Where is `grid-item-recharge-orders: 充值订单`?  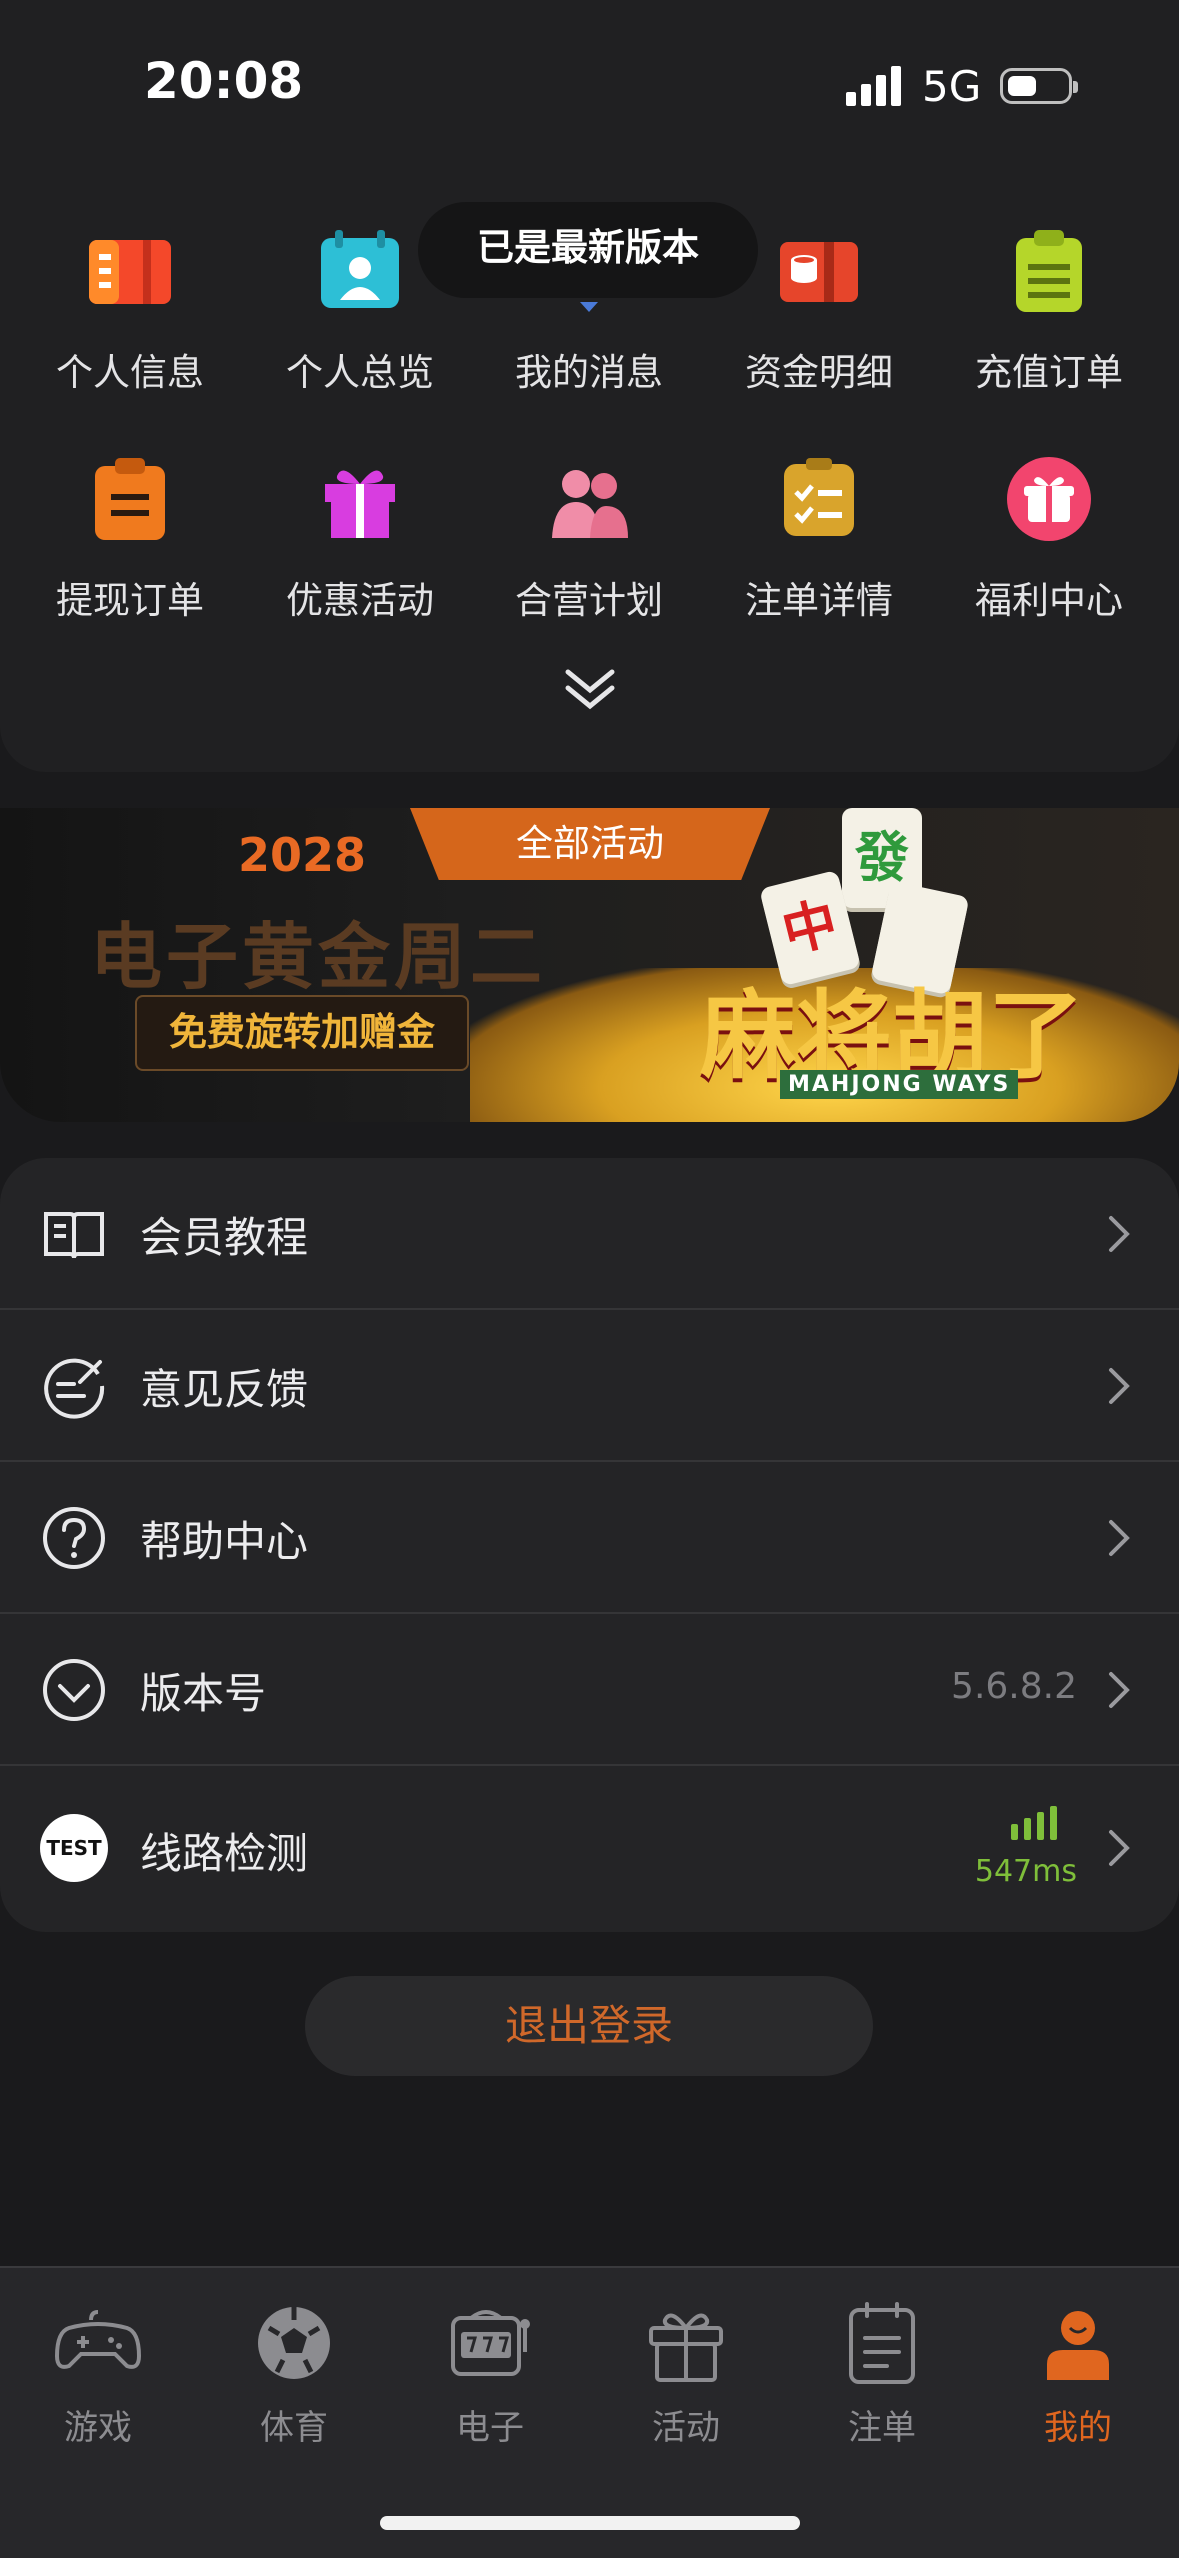
grid-item-recharge-orders: 充值订单 is located at coordinates (1049, 311).